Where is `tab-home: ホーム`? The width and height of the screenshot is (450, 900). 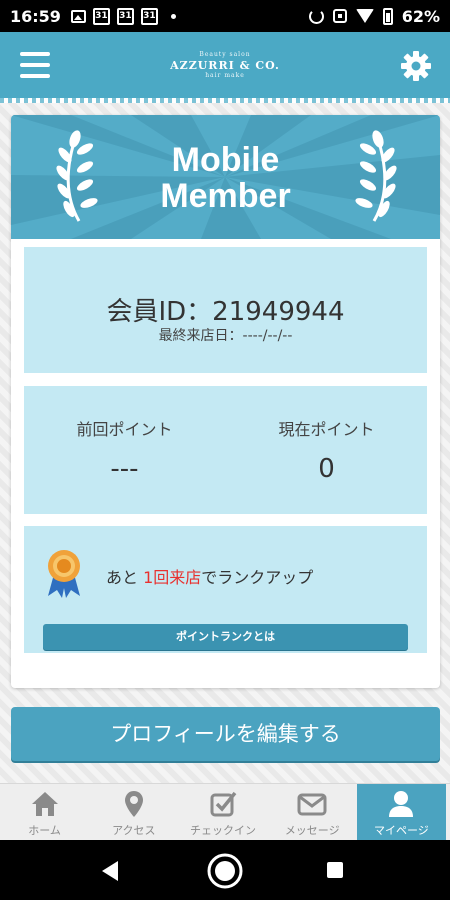 tab-home: ホーム is located at coordinates (44, 812).